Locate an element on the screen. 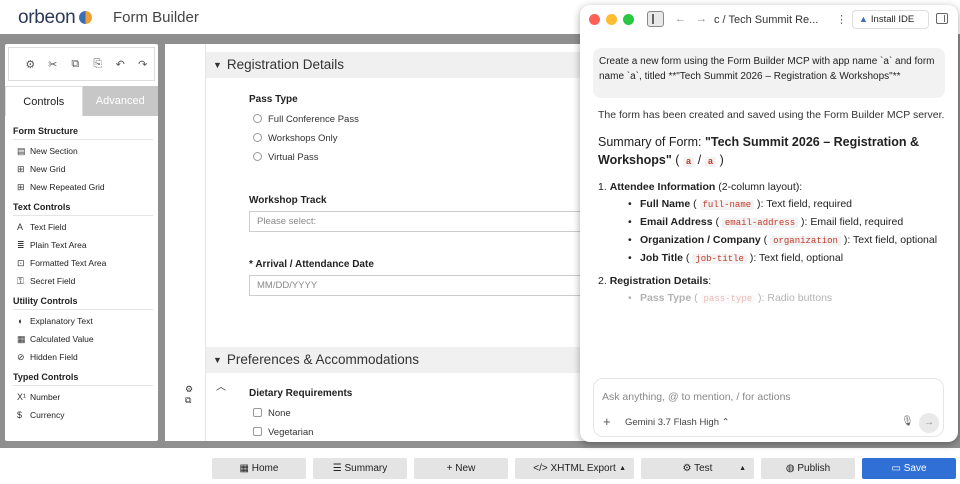  repeated-grid-icon: ⊞ is located at coordinates (21, 187).